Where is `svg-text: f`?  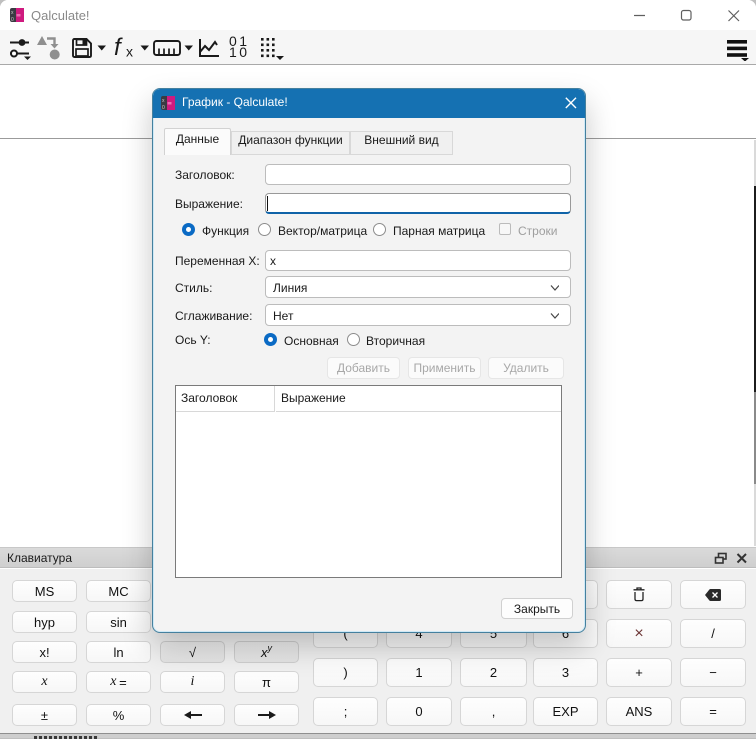 svg-text: f is located at coordinates (118, 47).